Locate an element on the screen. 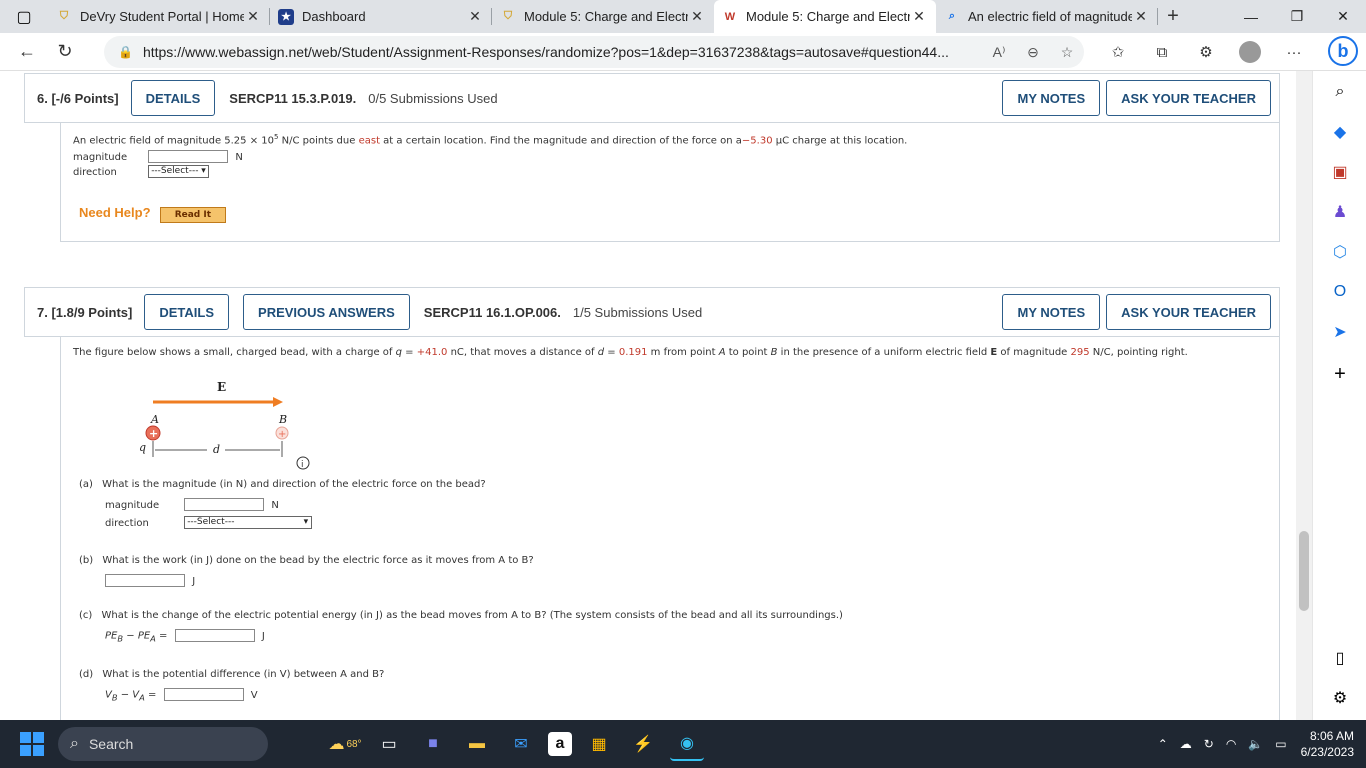  tab-2: ⛉ Module 5: Charge and Electric ✕ is located at coordinates (603, 16).